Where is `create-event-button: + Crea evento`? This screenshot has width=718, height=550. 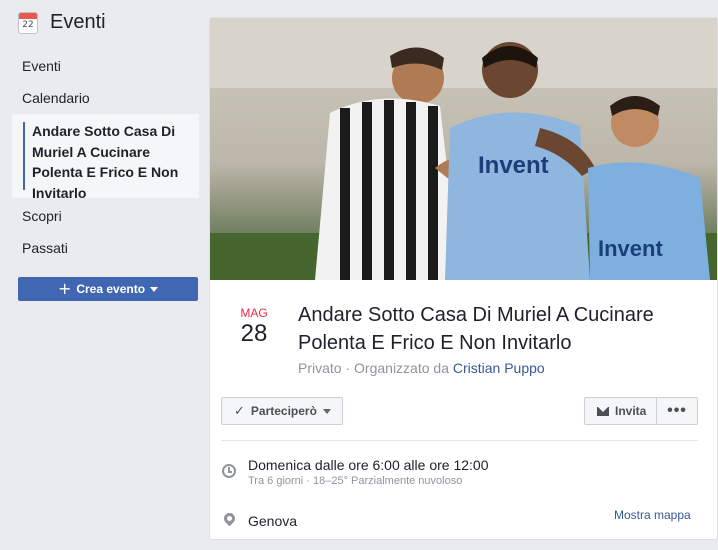
create-event-button: + Crea evento is located at coordinates (108, 289).